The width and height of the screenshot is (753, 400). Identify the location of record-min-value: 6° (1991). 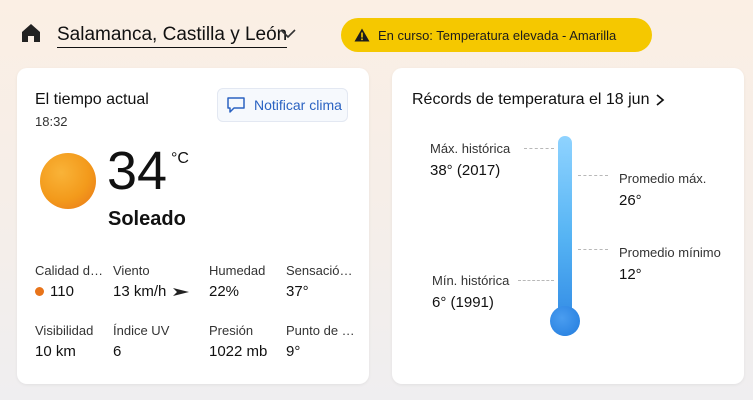
(463, 302).